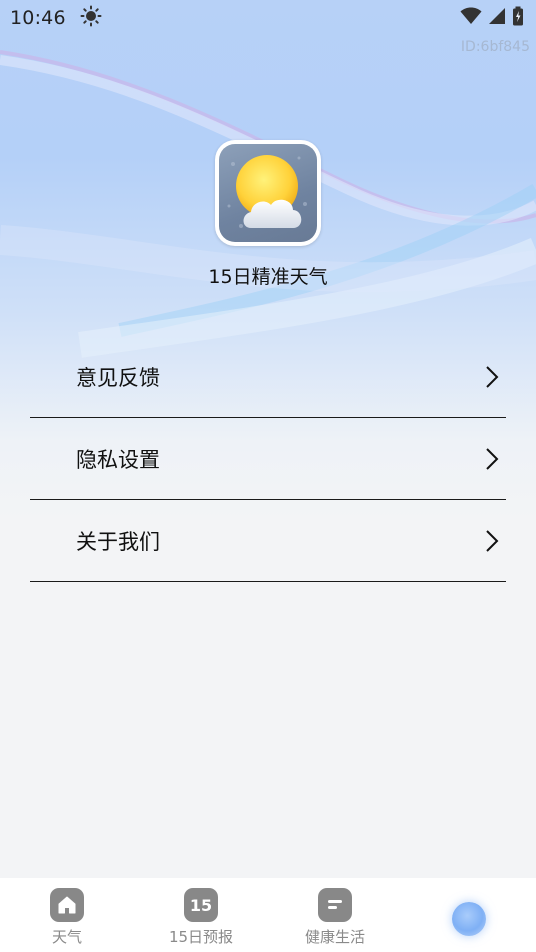  I want to click on tab-label: 天气, so click(66, 937).